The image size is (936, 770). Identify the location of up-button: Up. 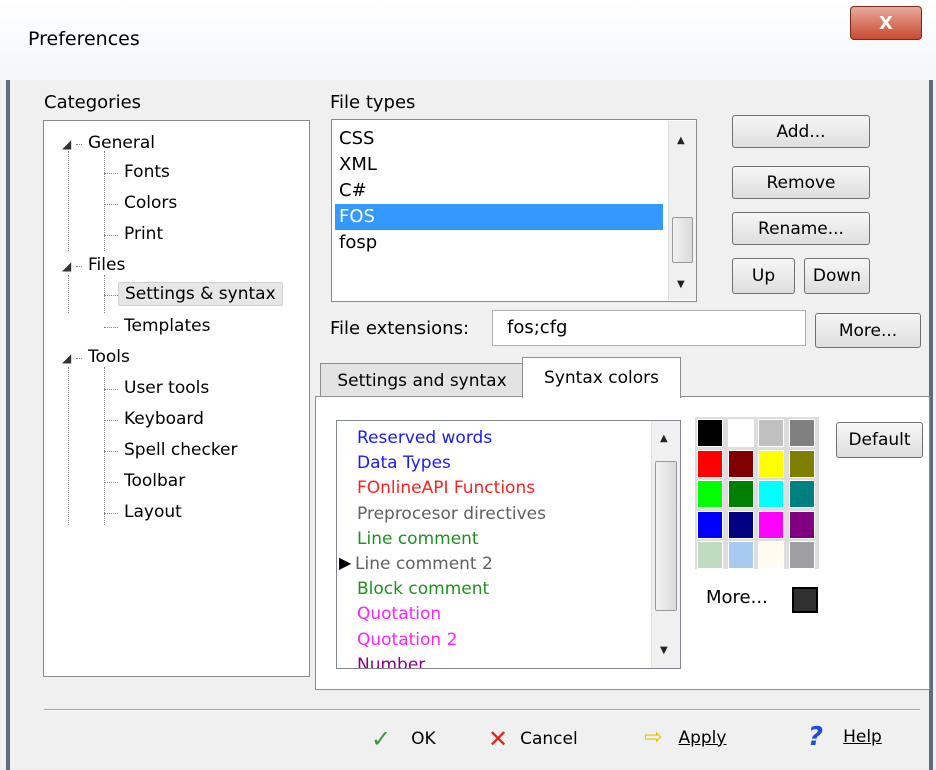
(763, 276).